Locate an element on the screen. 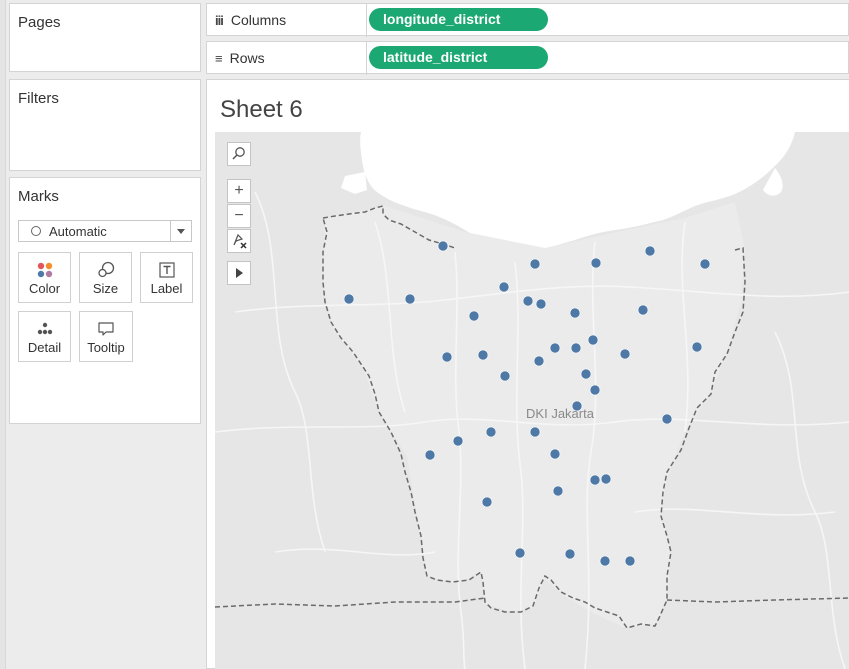 The height and width of the screenshot is (669, 849). columns-shelf-label: iii Columns is located at coordinates (250, 20).